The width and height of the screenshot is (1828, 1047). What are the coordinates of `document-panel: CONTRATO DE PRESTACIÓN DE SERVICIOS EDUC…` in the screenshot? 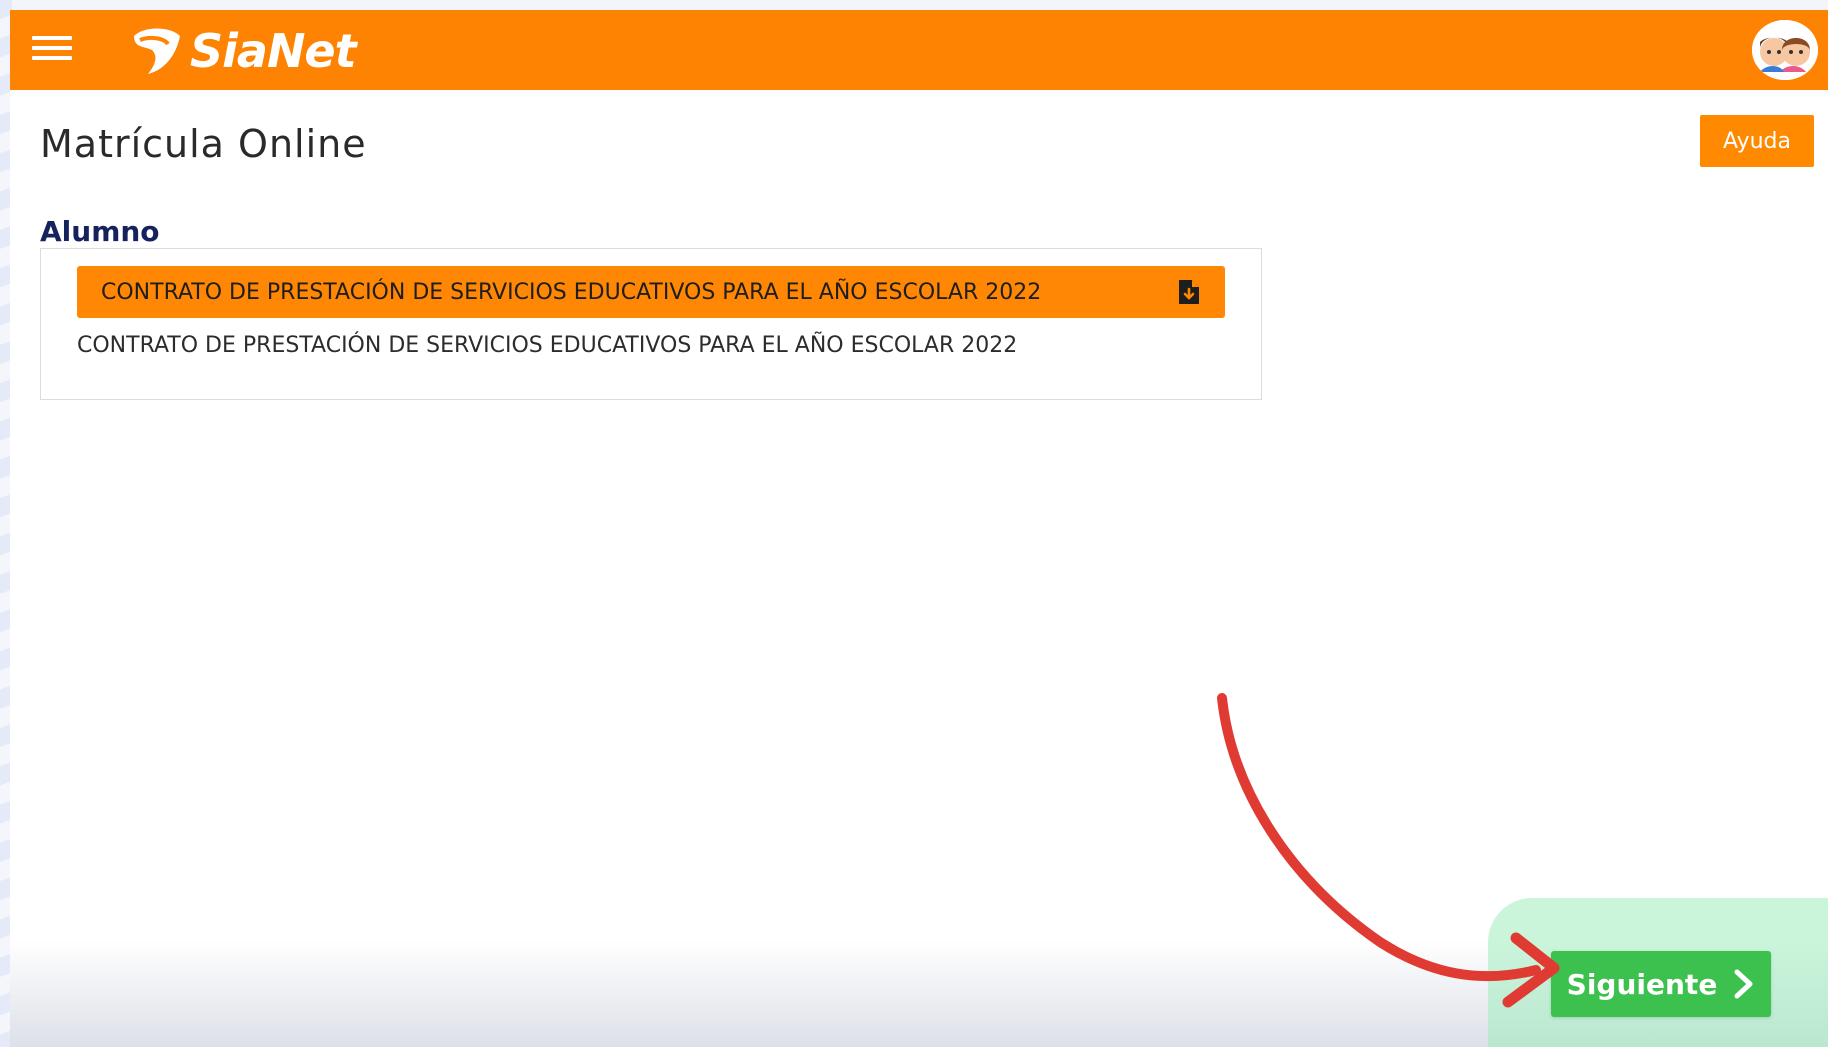 It's located at (651, 324).